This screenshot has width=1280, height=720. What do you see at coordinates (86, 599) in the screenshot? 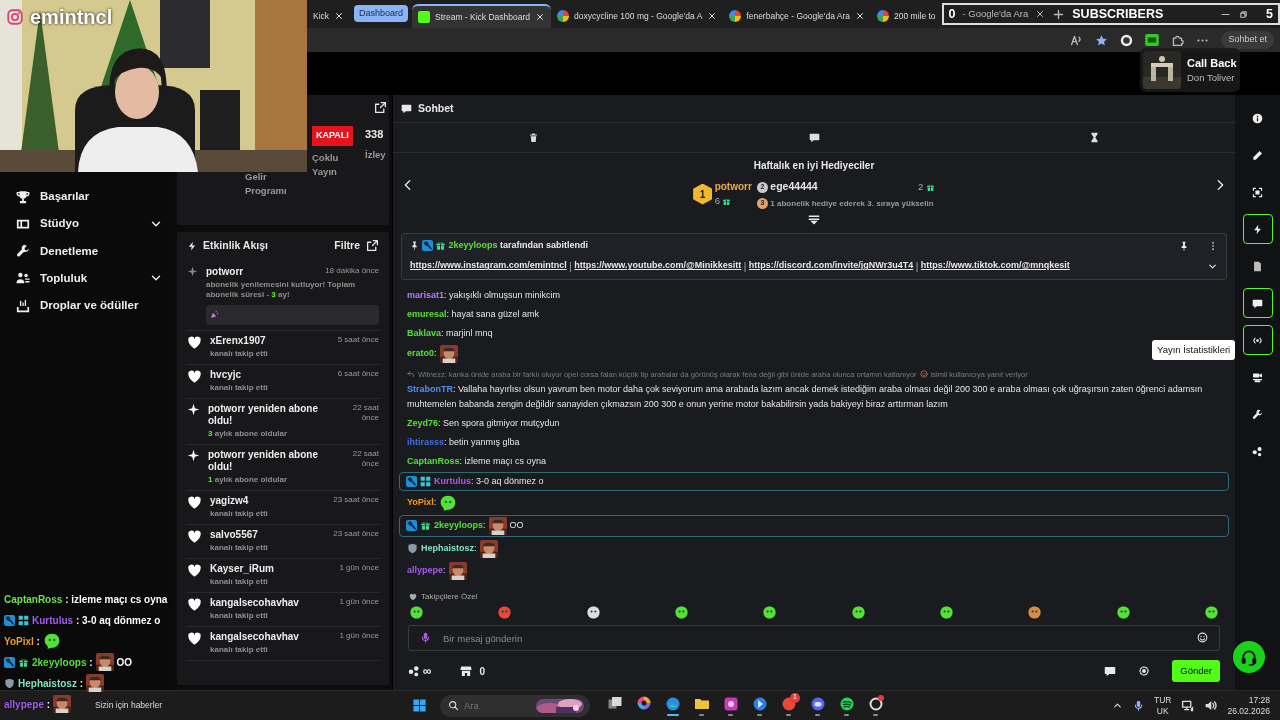
I see `message-text: CaptanRoss : izleme maçı cs oyna` at bounding box center [86, 599].